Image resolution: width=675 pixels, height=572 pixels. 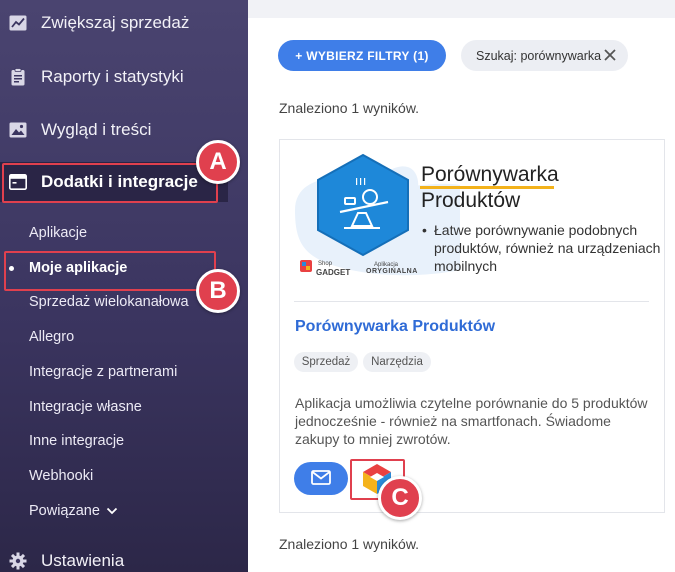 What do you see at coordinates (52, 337) in the screenshot?
I see `sidebar-subitem-label: Allegro` at bounding box center [52, 337].